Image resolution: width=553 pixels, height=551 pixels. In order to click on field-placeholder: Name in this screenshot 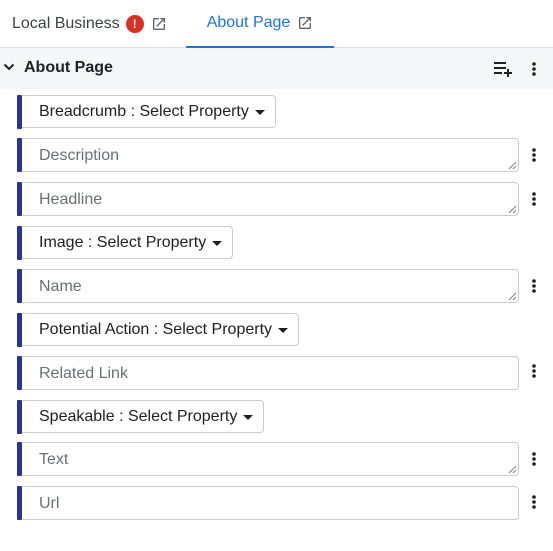, I will do `click(60, 286)`.